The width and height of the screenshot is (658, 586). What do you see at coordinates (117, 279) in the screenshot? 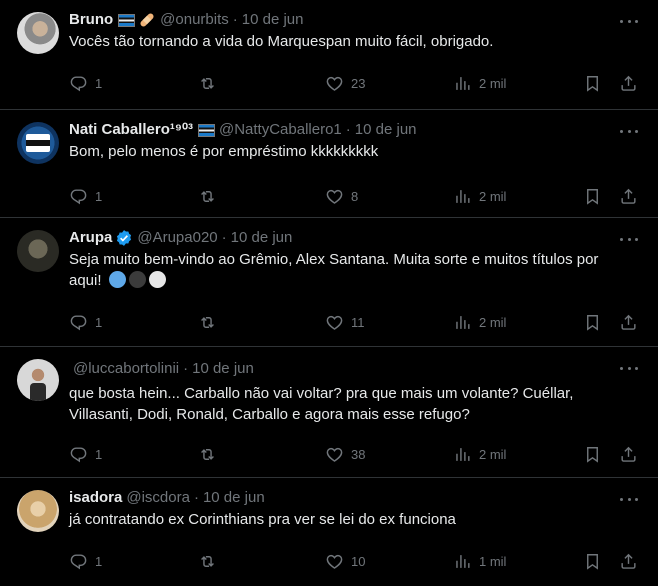
I see `blue-circle-icon` at bounding box center [117, 279].